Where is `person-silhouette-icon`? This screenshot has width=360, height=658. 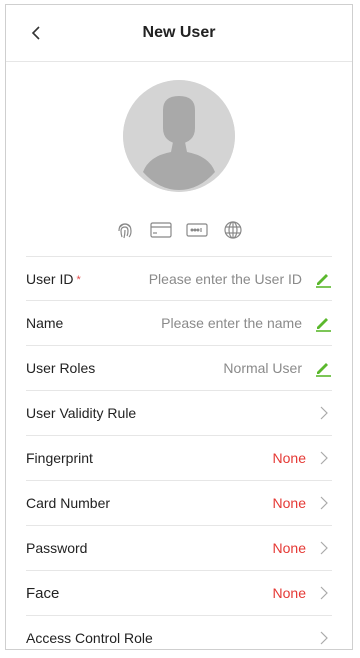
person-silhouette-icon is located at coordinates (179, 136).